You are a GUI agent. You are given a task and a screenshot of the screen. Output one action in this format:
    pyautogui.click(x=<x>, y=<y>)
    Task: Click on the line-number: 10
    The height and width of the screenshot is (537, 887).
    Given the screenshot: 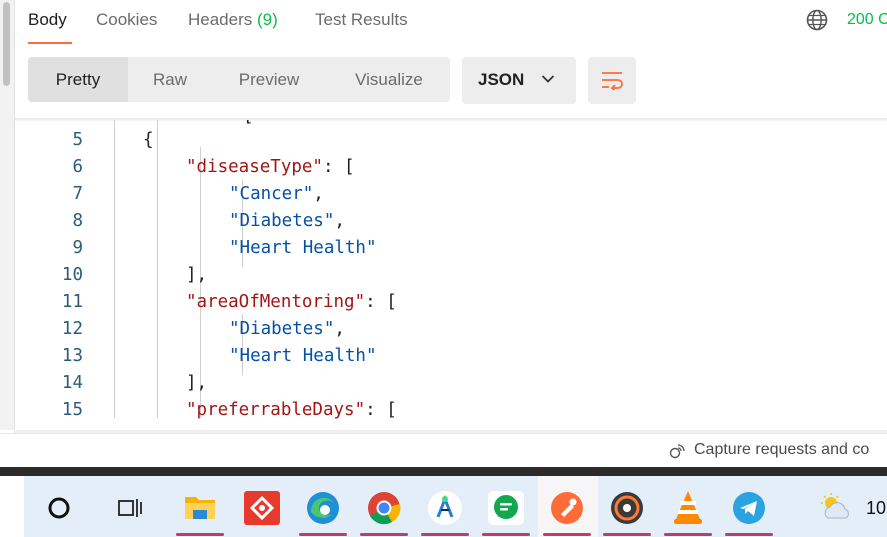 What is the action you would take?
    pyautogui.click(x=72, y=275)
    